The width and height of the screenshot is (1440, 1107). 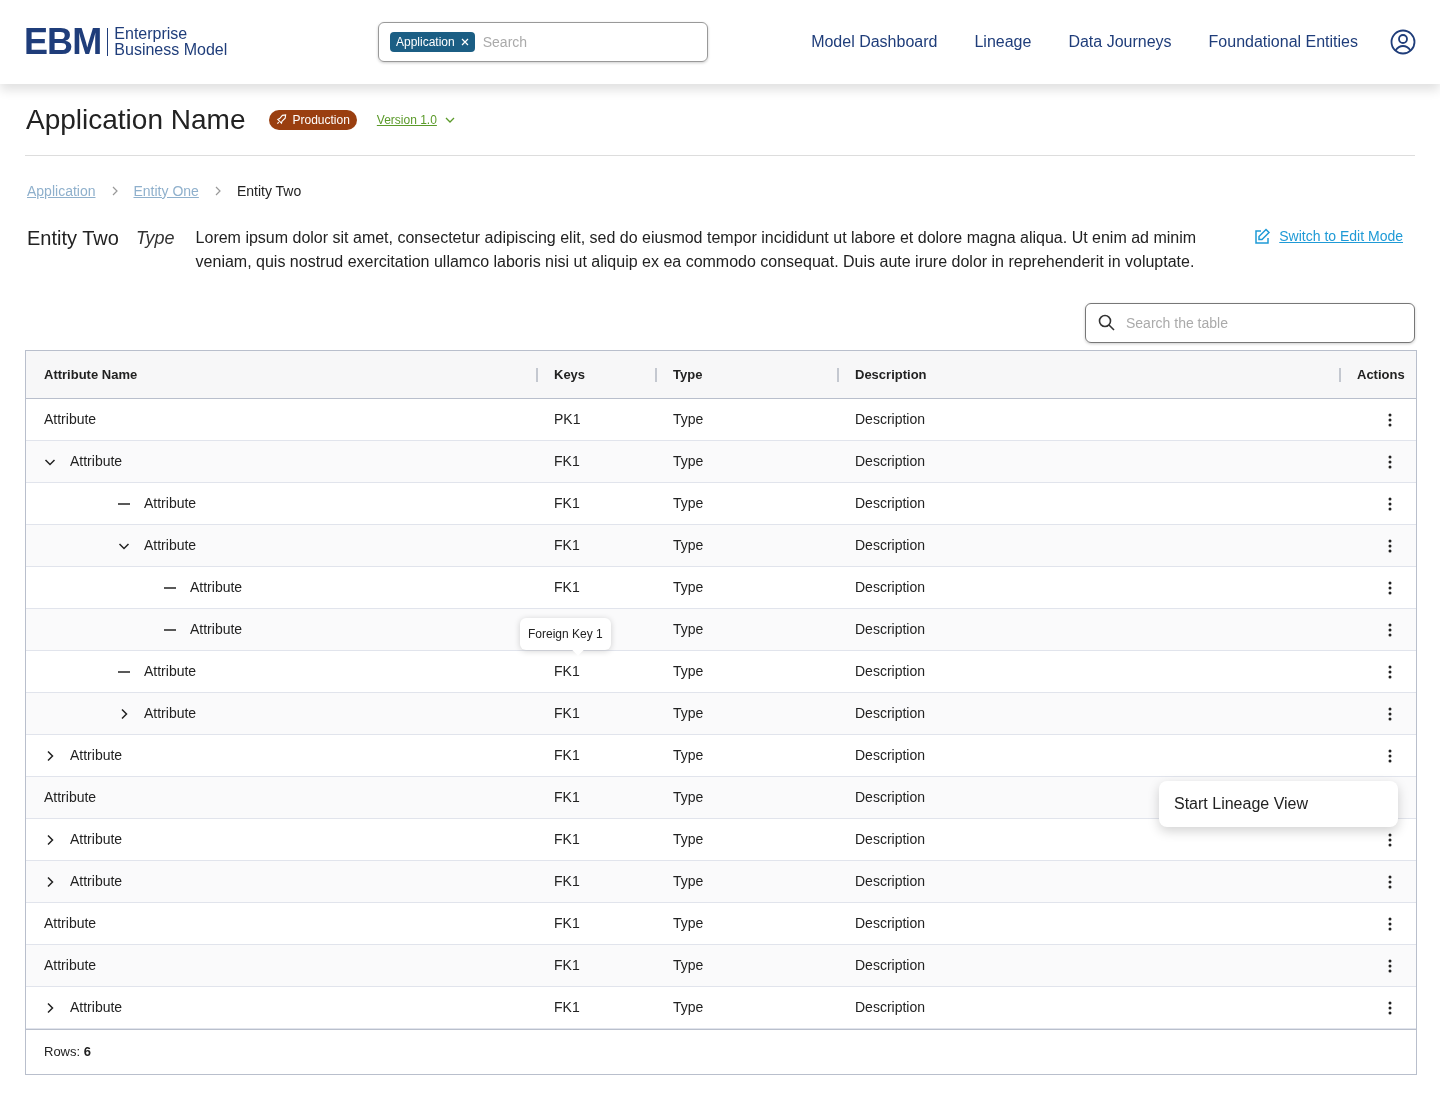 What do you see at coordinates (432, 42) in the screenshot?
I see `filter-chip: Application` at bounding box center [432, 42].